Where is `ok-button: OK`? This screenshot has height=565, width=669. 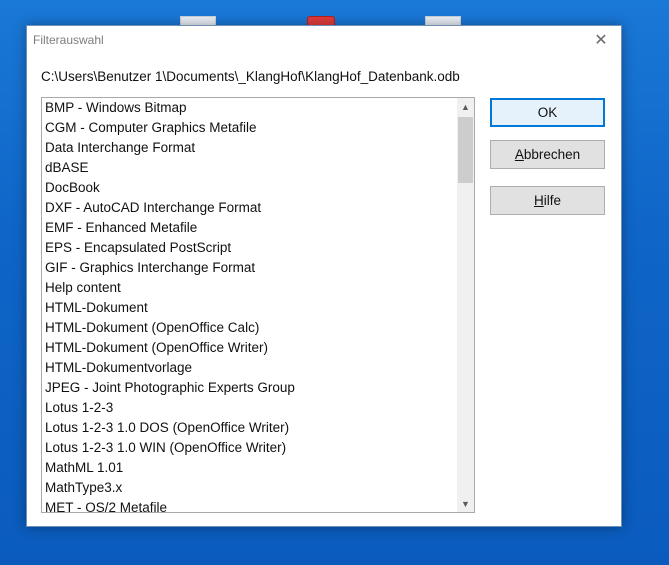
ok-button: OK is located at coordinates (547, 112).